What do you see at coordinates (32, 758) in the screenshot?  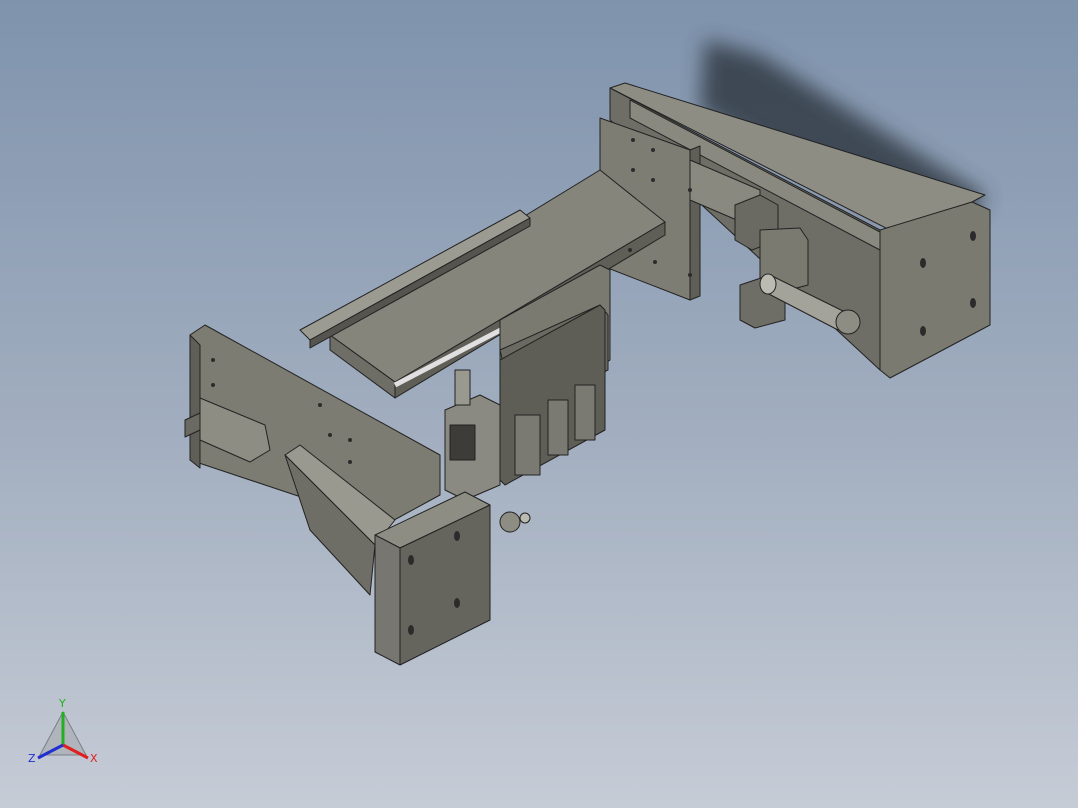 I see `triad-z-label: Z` at bounding box center [32, 758].